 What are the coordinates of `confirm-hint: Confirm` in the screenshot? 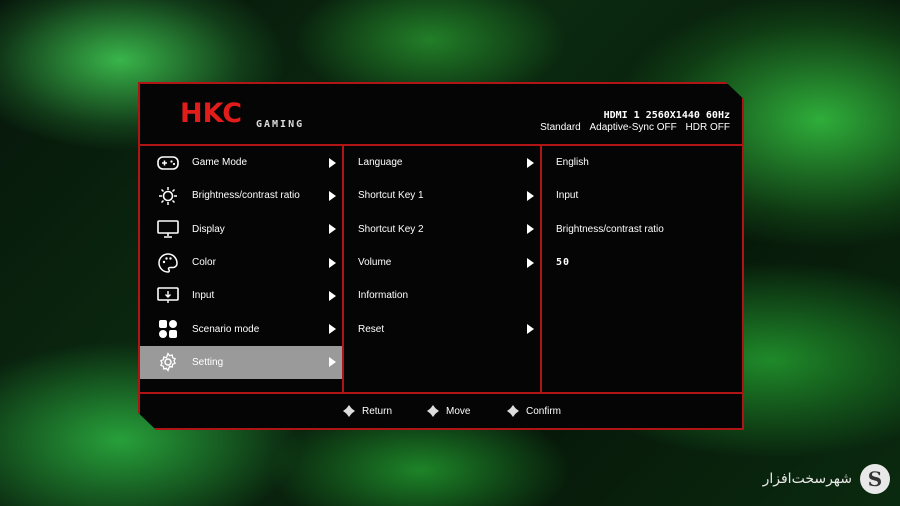 It's located at (533, 411).